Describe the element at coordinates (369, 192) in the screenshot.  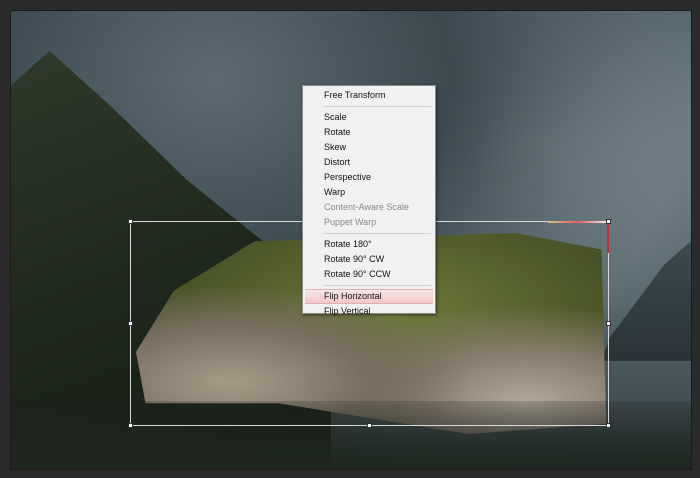
I see `menu-item-warp: Warp` at that location.